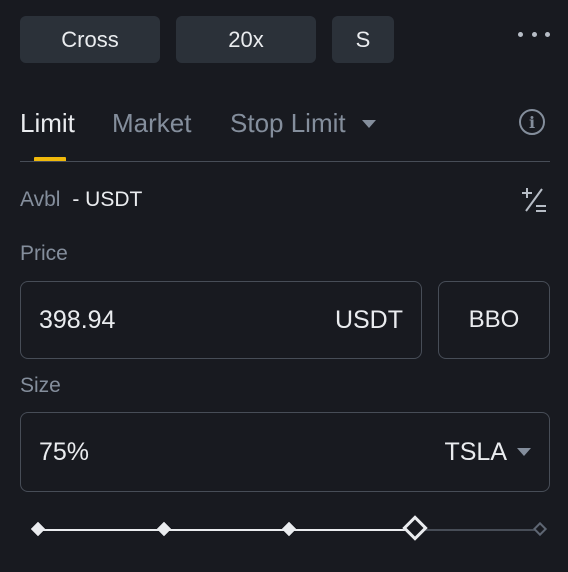 The width and height of the screenshot is (568, 572). Describe the element at coordinates (534, 34) in the screenshot. I see `more-horizontal-icon` at that location.